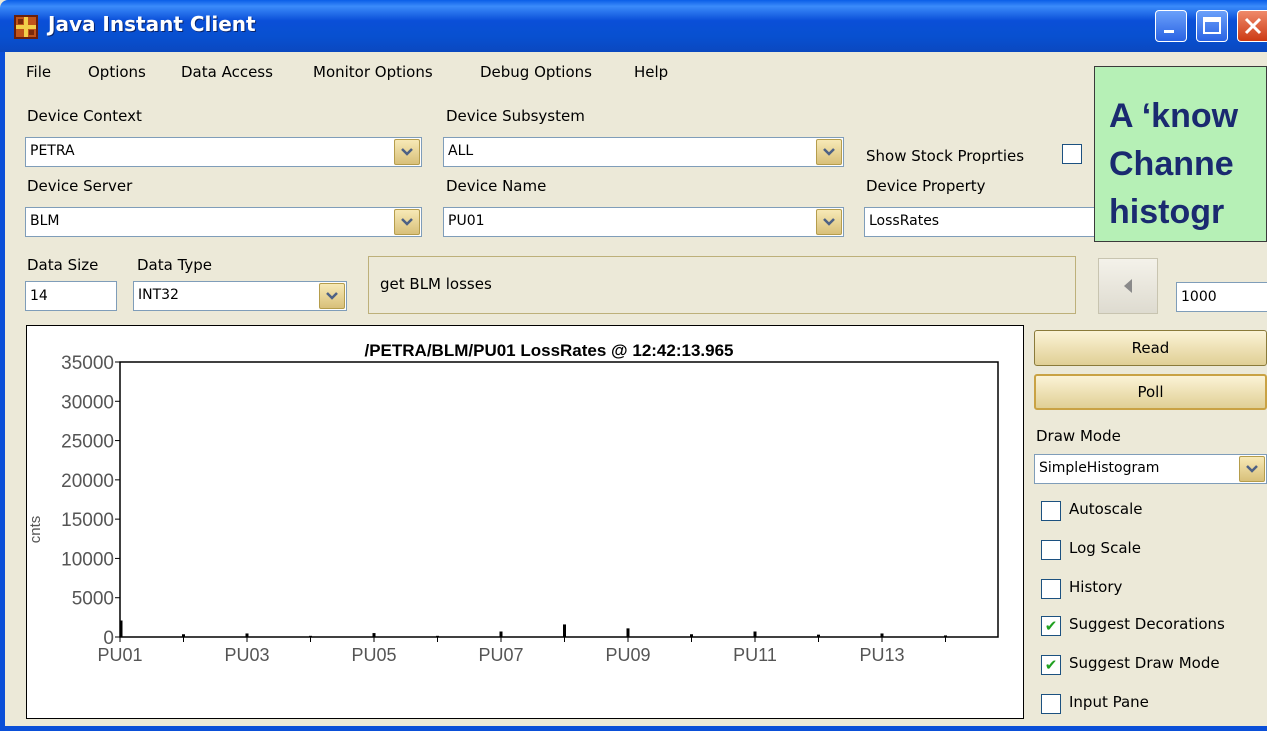 The width and height of the screenshot is (1267, 731). What do you see at coordinates (549, 350) in the screenshot?
I see `chart-title: /PETRA/BLM/PU01 LossRates @ 12:42:13.965` at bounding box center [549, 350].